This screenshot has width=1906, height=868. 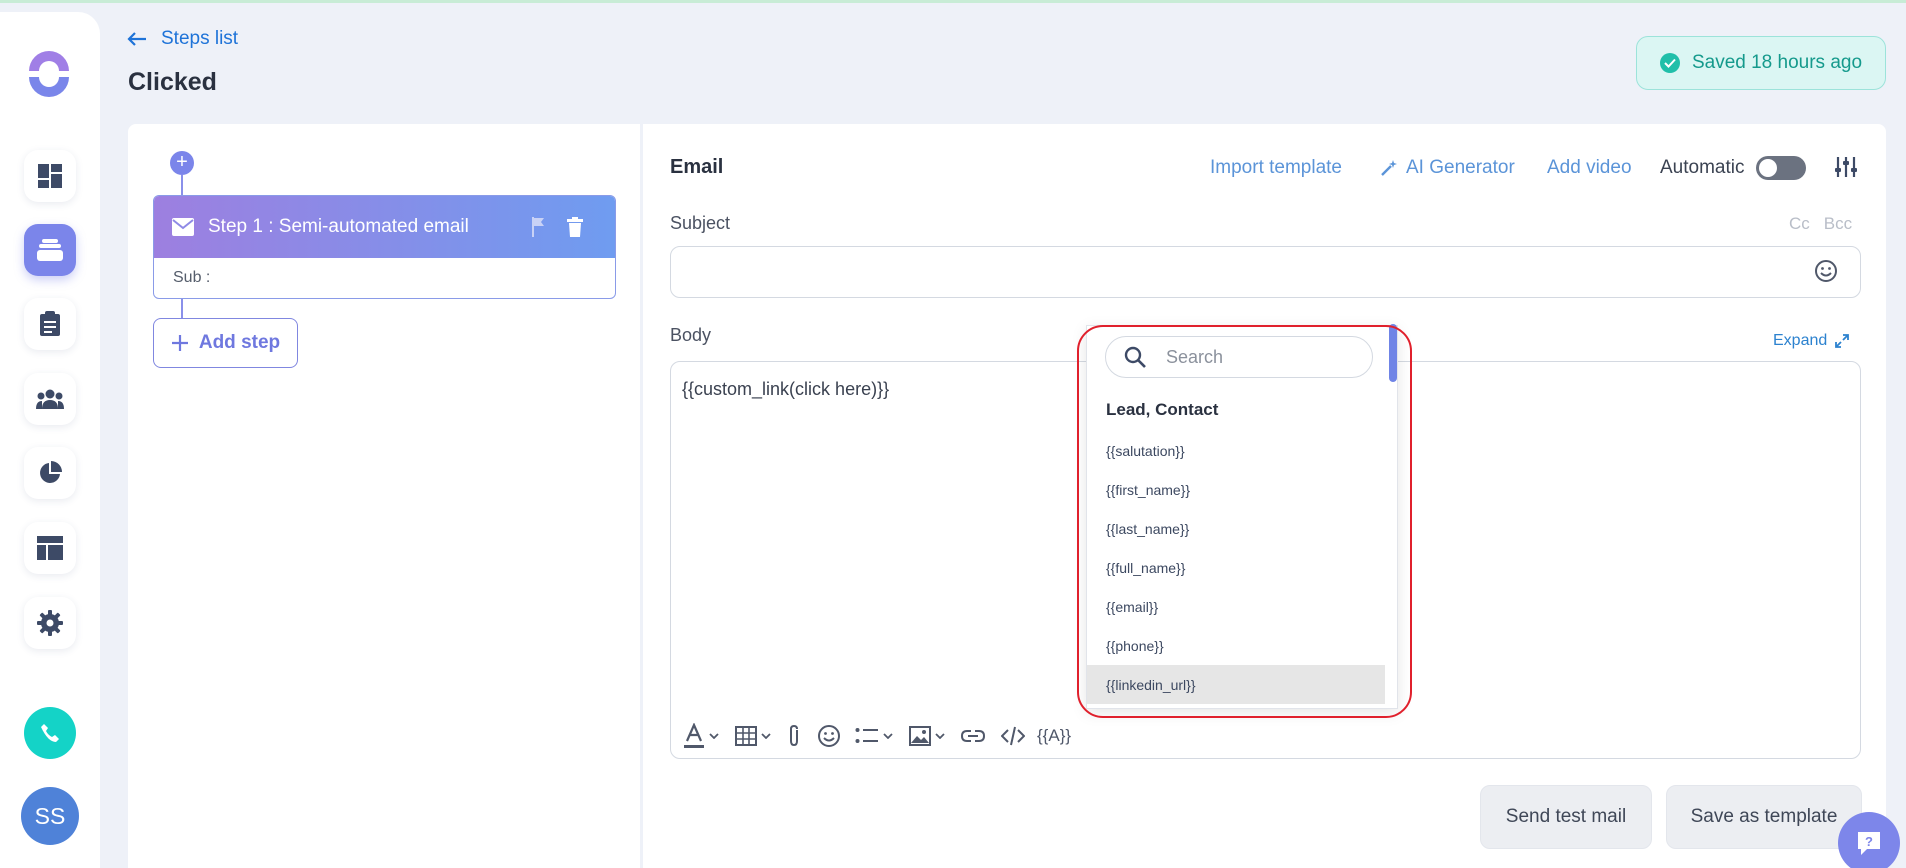 What do you see at coordinates (746, 736) in the screenshot?
I see `table-icon` at bounding box center [746, 736].